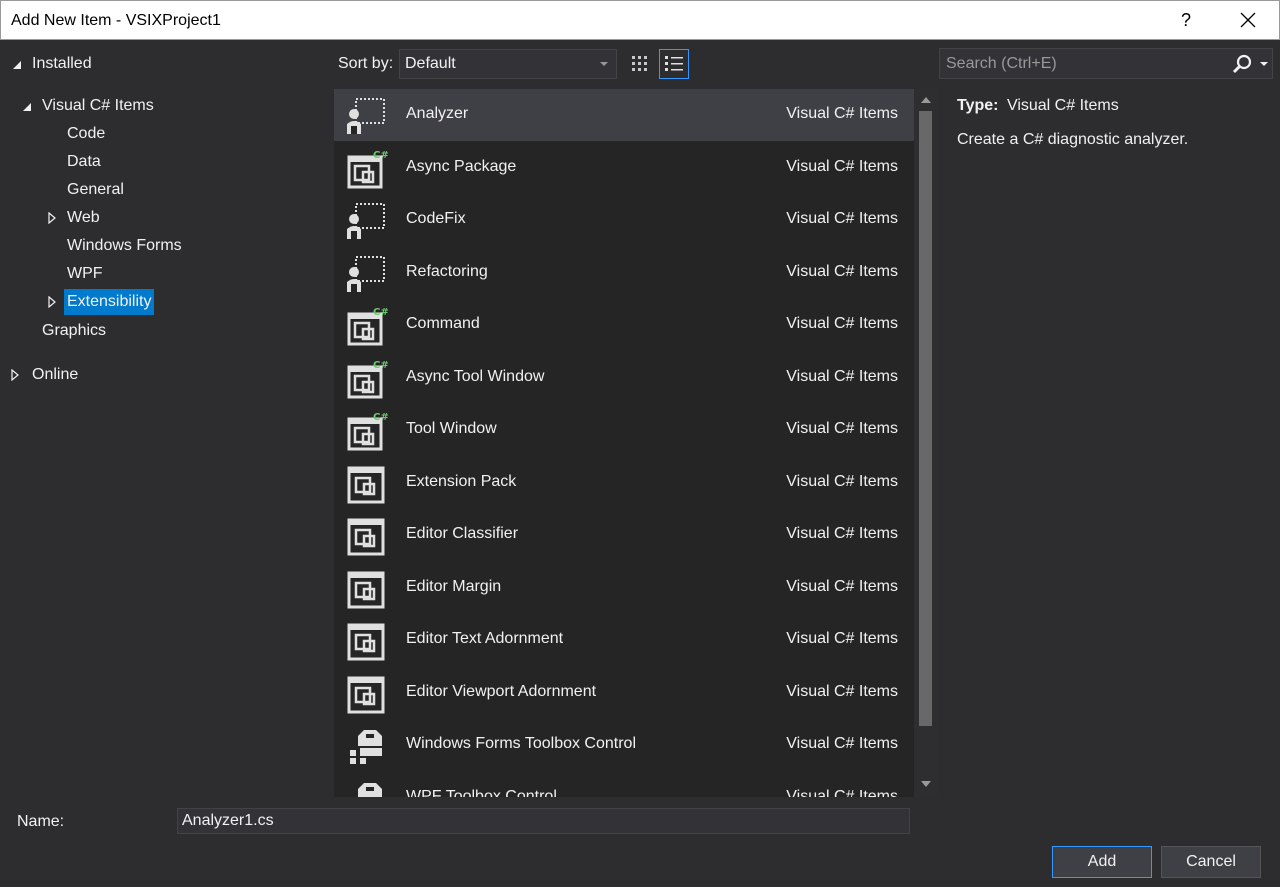 The width and height of the screenshot is (1280, 887). Describe the element at coordinates (430, 63) in the screenshot. I see `sort-value: Default` at that location.